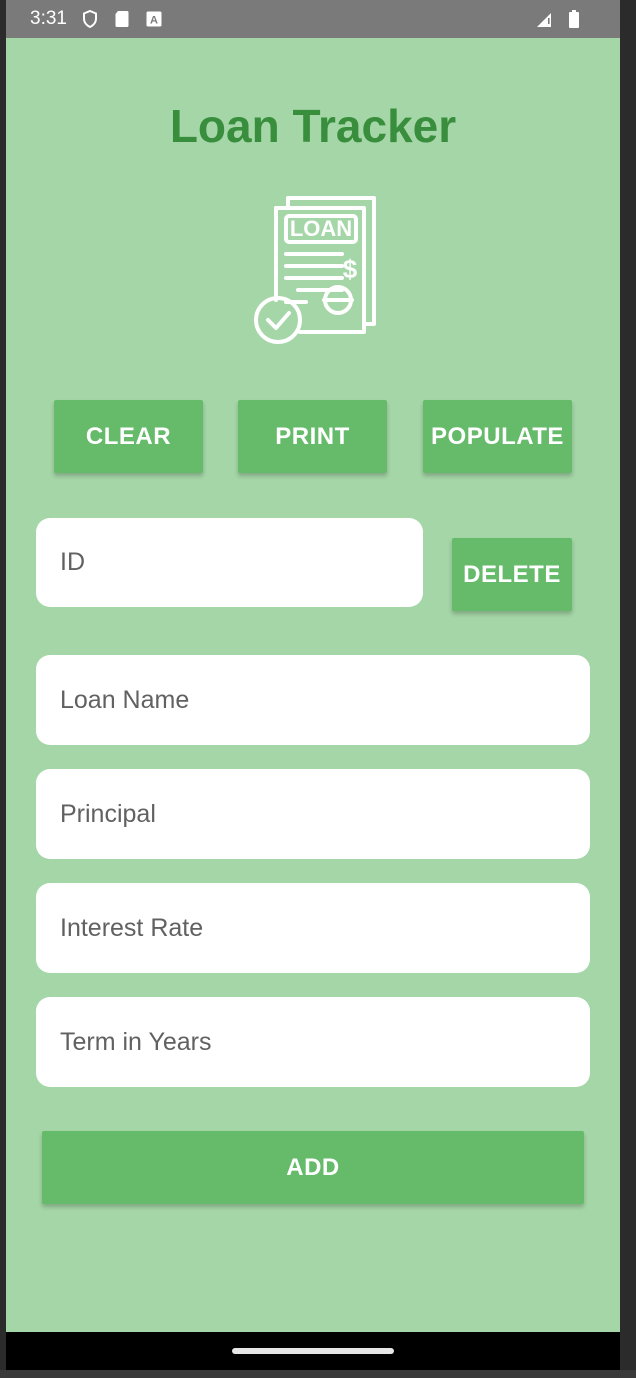  I want to click on status-bar: 3:31 A, so click(313, 19).